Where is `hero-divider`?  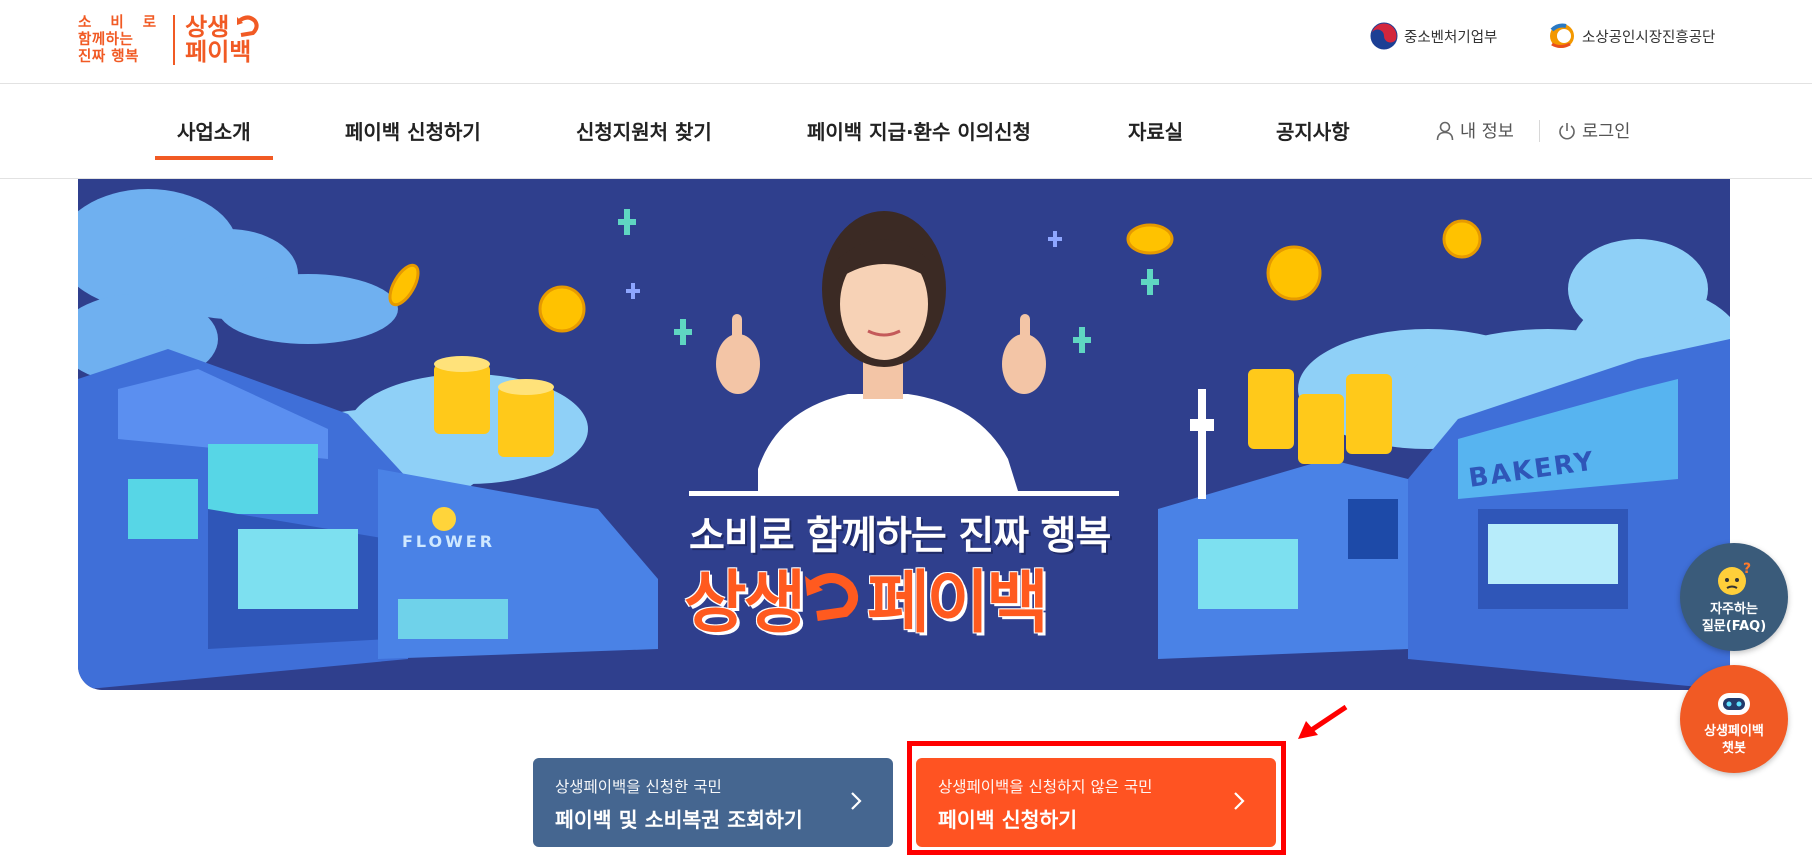 hero-divider is located at coordinates (904, 493).